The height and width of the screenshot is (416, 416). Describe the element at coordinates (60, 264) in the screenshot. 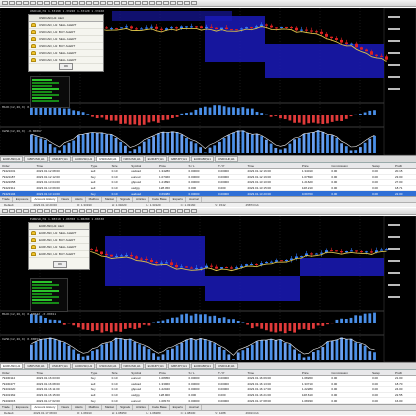

I see `bottom-alert-ok-button: OK` at that location.